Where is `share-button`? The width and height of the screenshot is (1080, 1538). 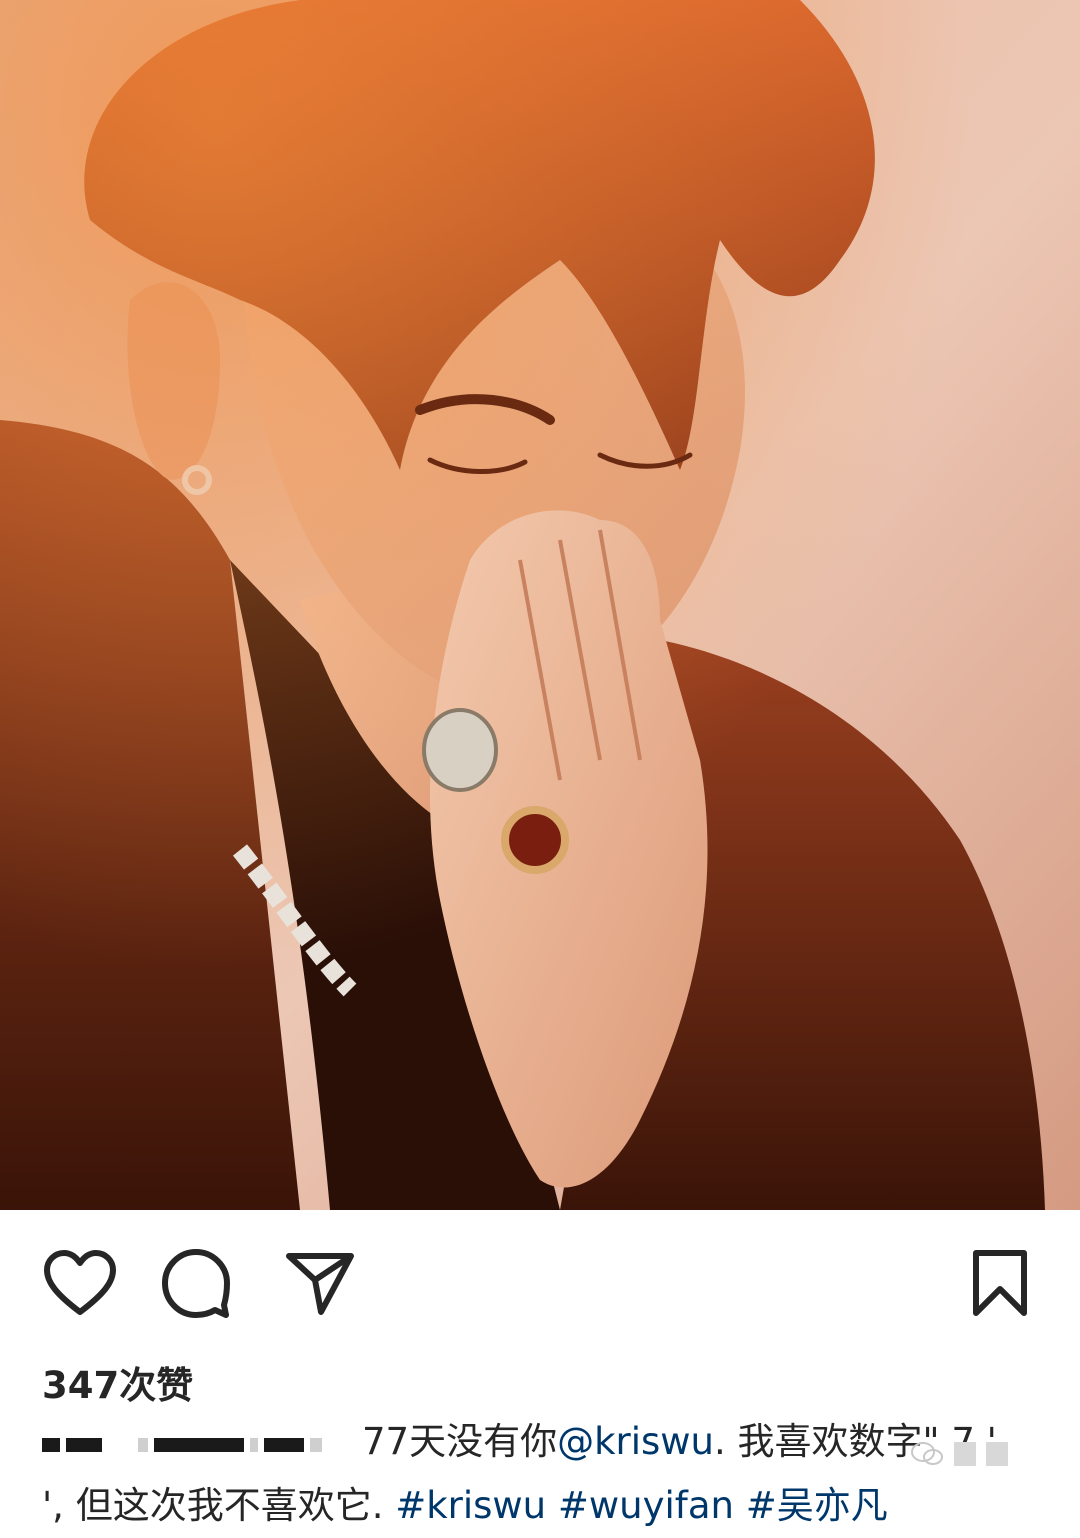 share-button is located at coordinates (320, 1283).